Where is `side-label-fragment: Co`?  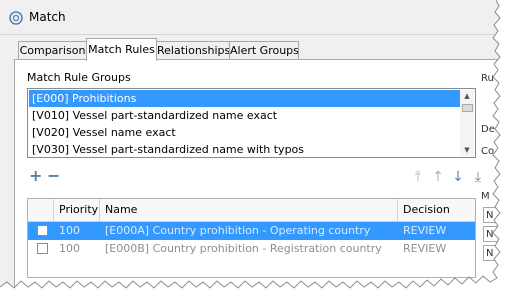
side-label-fragment: Co is located at coordinates (488, 151).